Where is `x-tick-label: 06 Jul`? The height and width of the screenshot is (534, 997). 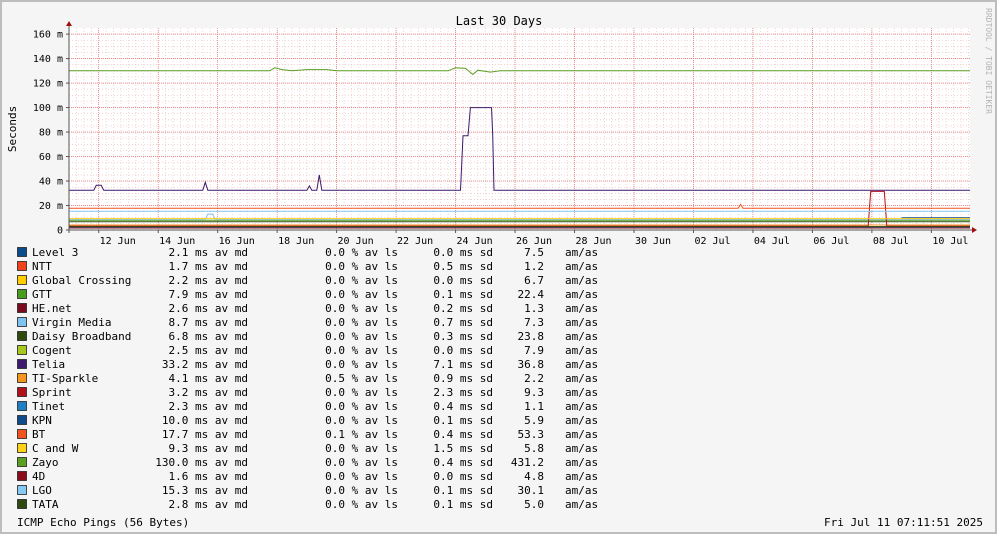 x-tick-label: 06 Jul is located at coordinates (831, 241).